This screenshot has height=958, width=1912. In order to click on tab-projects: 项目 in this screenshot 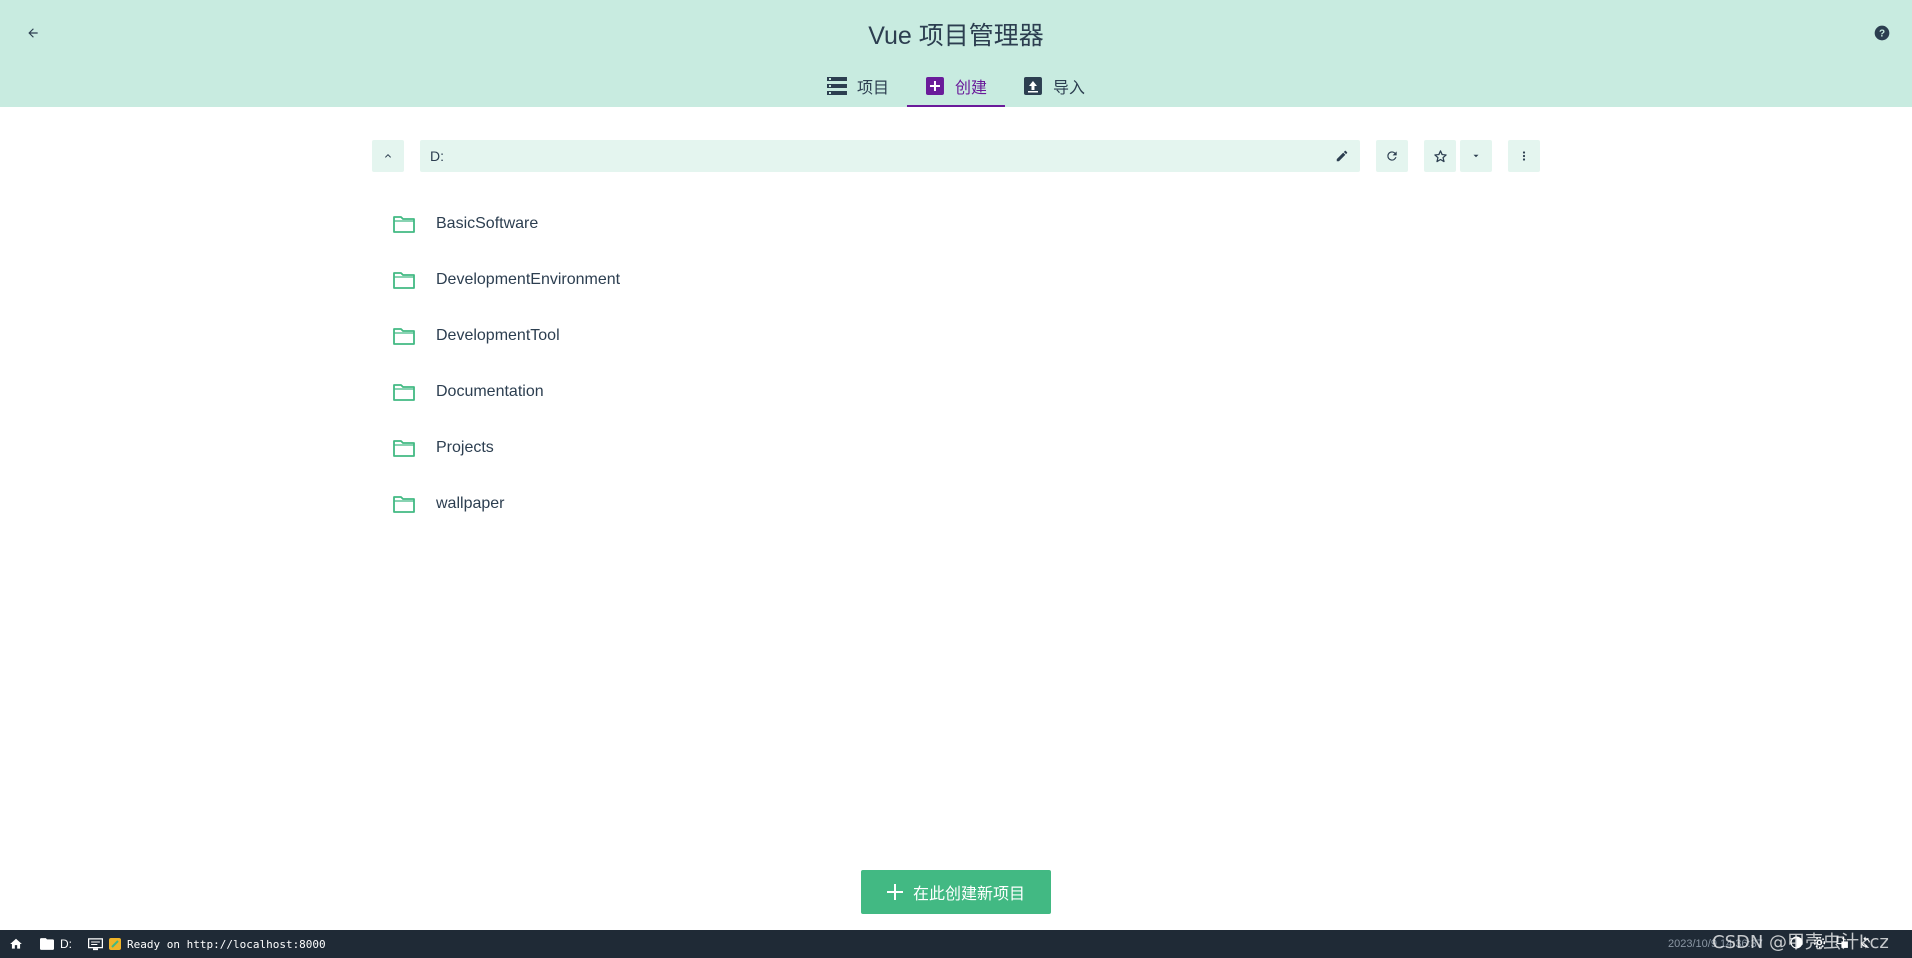, I will do `click(858, 86)`.